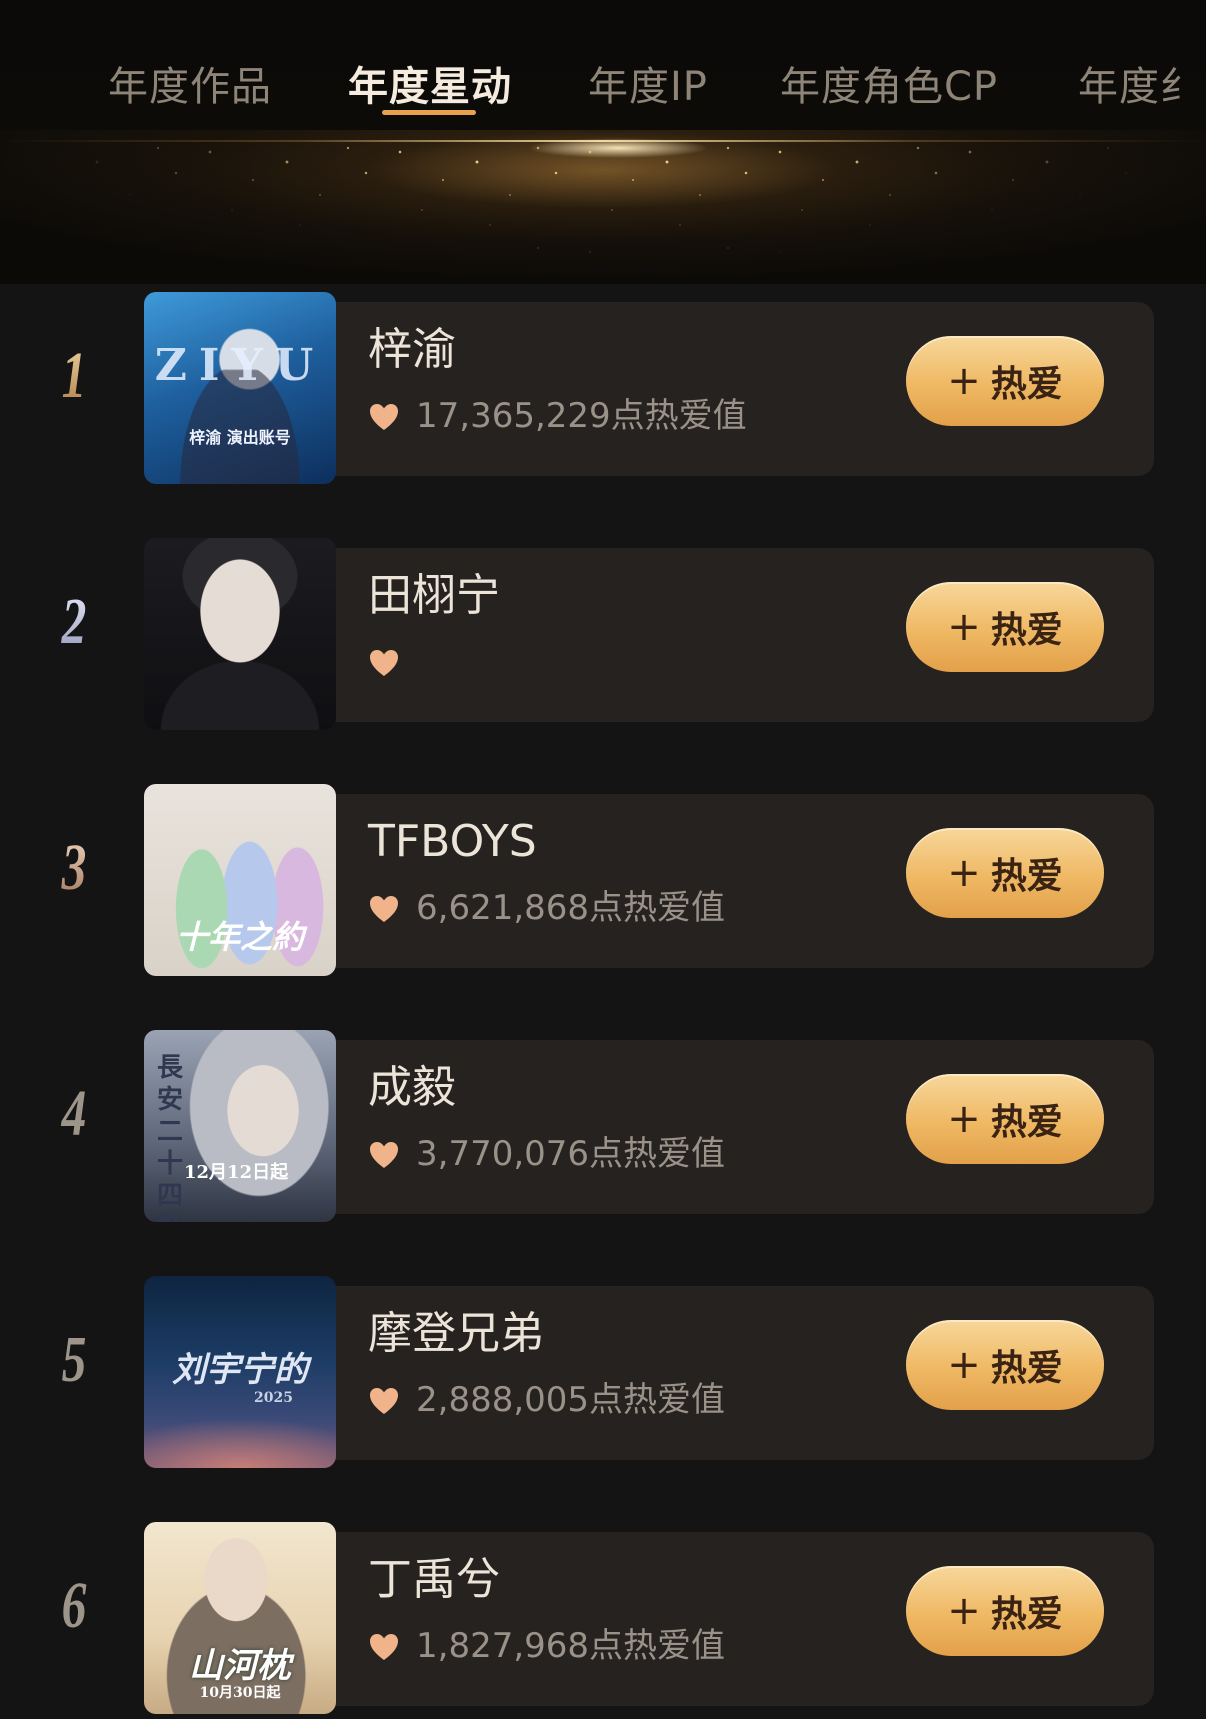 The height and width of the screenshot is (1719, 1206). I want to click on tab-annual-works: 年度作品, so click(190, 83).